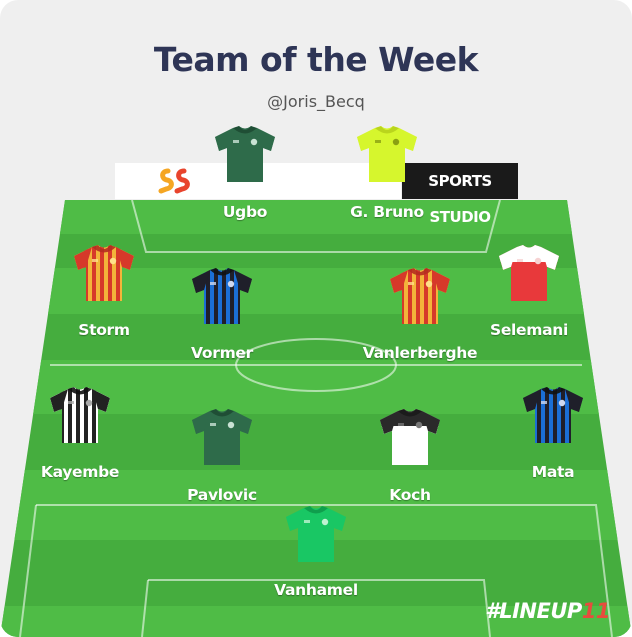 This screenshot has width=632, height=637. Describe the element at coordinates (529, 330) in the screenshot. I see `player-name: Selemani` at that location.